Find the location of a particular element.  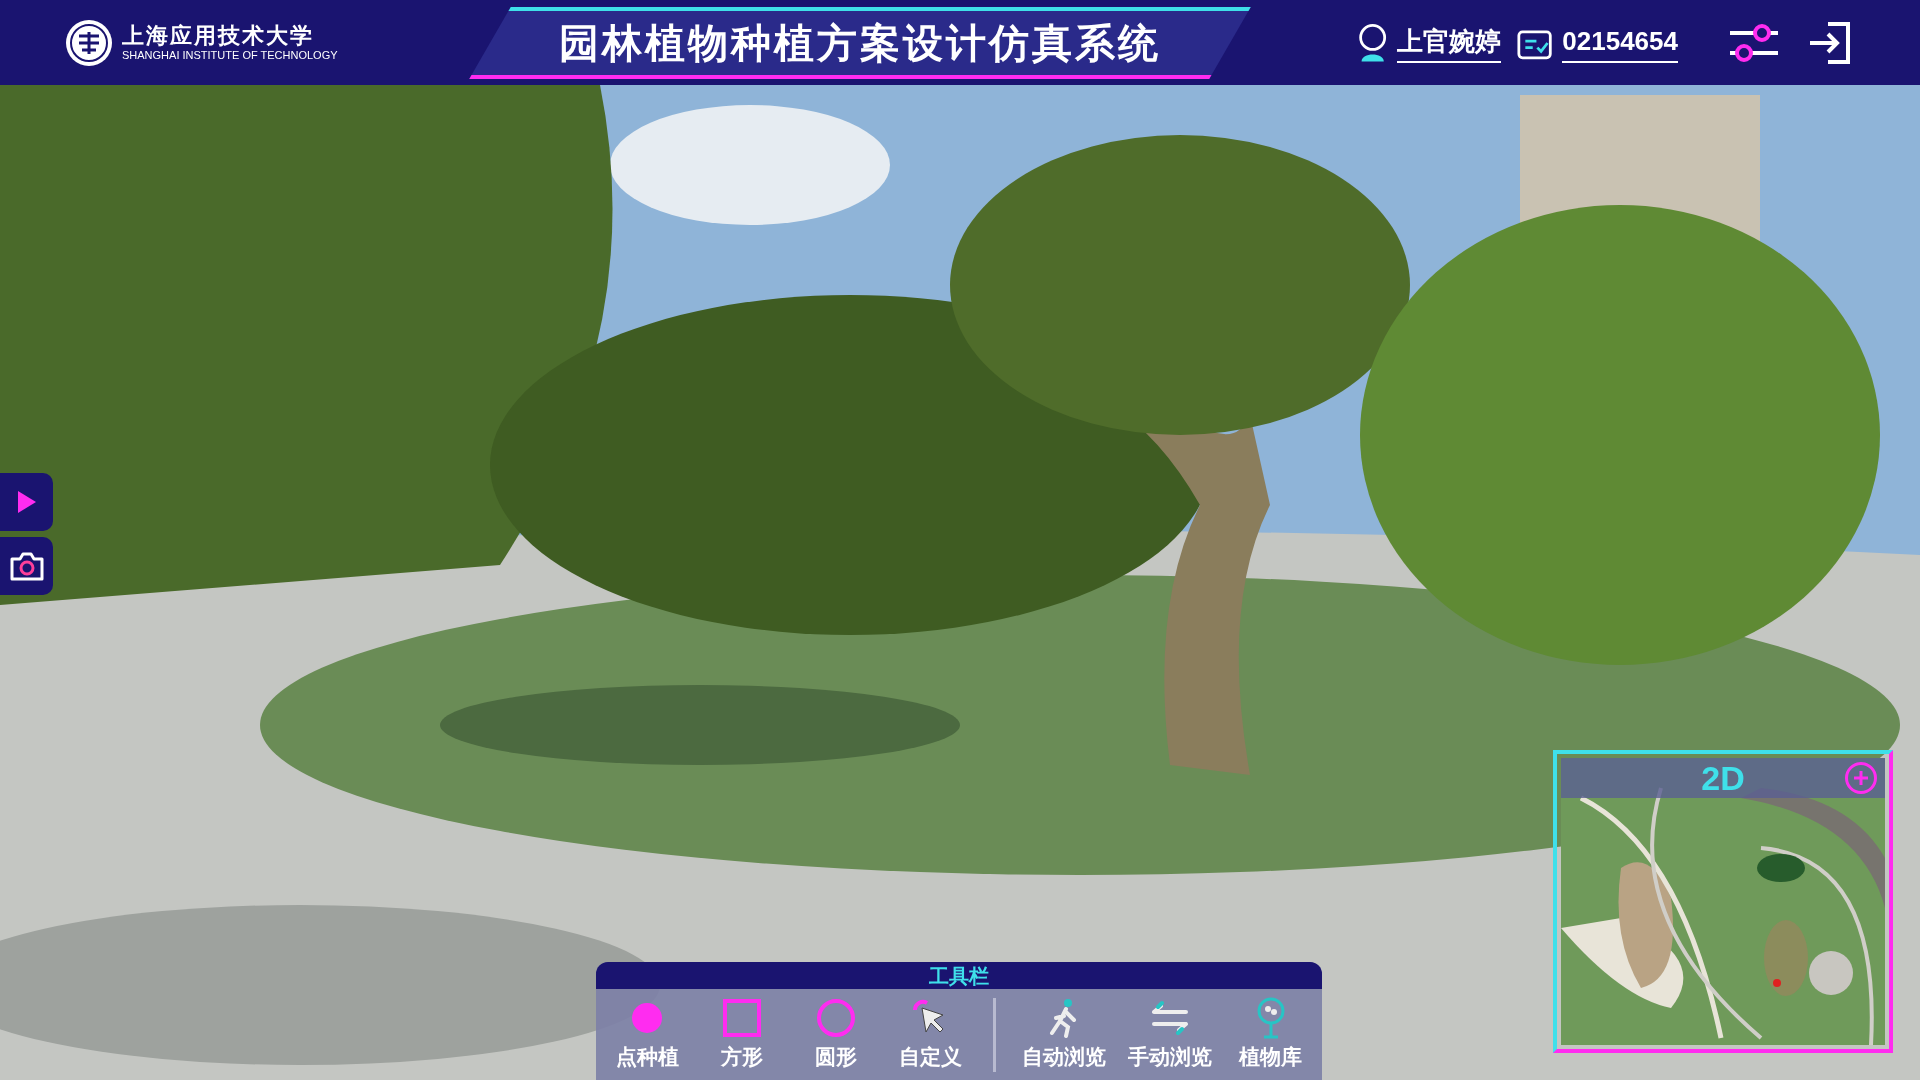

app-title: 园林植物种植方案设计仿真系统 is located at coordinates (860, 43).